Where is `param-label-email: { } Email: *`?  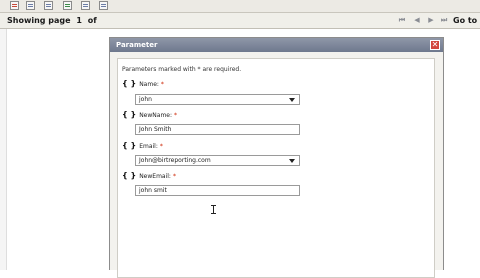 param-label-email: { } Email: * is located at coordinates (142, 145).